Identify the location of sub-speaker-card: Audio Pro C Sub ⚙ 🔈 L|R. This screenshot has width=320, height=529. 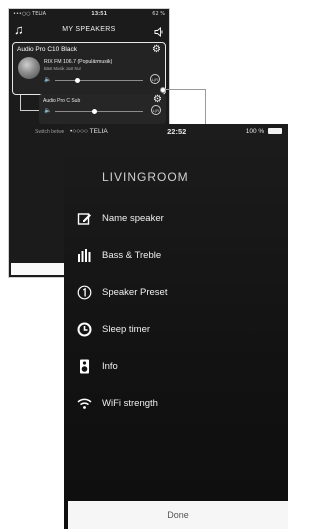
(102, 109).